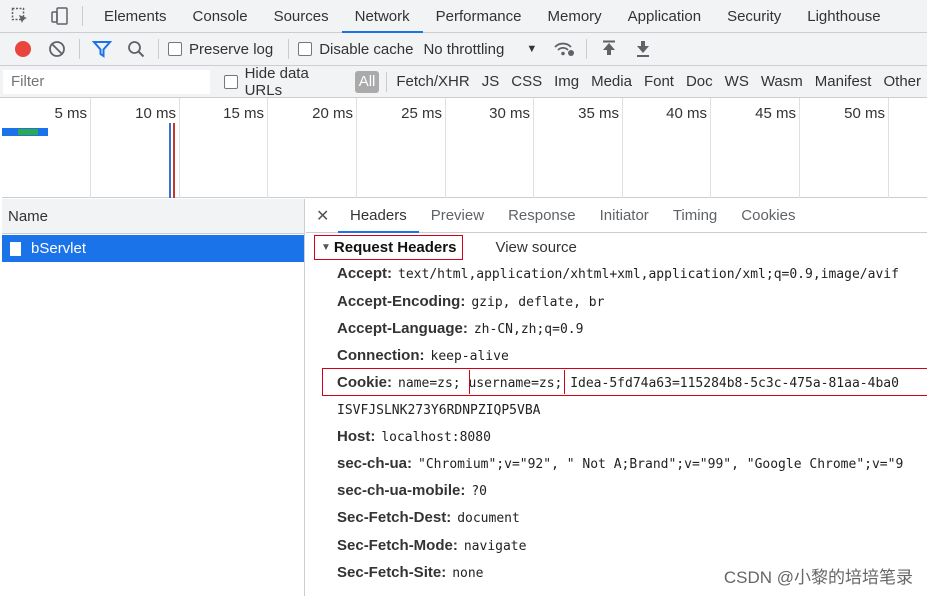  Describe the element at coordinates (243, 113) in the screenshot. I see `timeline-label: 15 ms` at that location.